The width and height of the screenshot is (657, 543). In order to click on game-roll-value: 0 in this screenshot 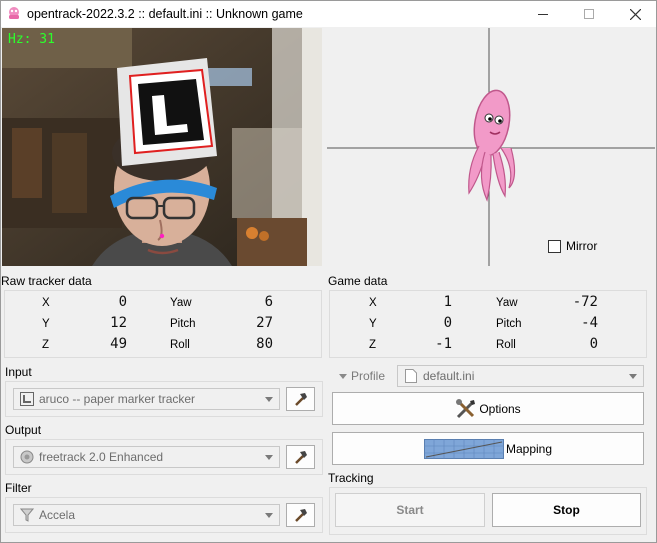, I will do `click(593, 344)`.